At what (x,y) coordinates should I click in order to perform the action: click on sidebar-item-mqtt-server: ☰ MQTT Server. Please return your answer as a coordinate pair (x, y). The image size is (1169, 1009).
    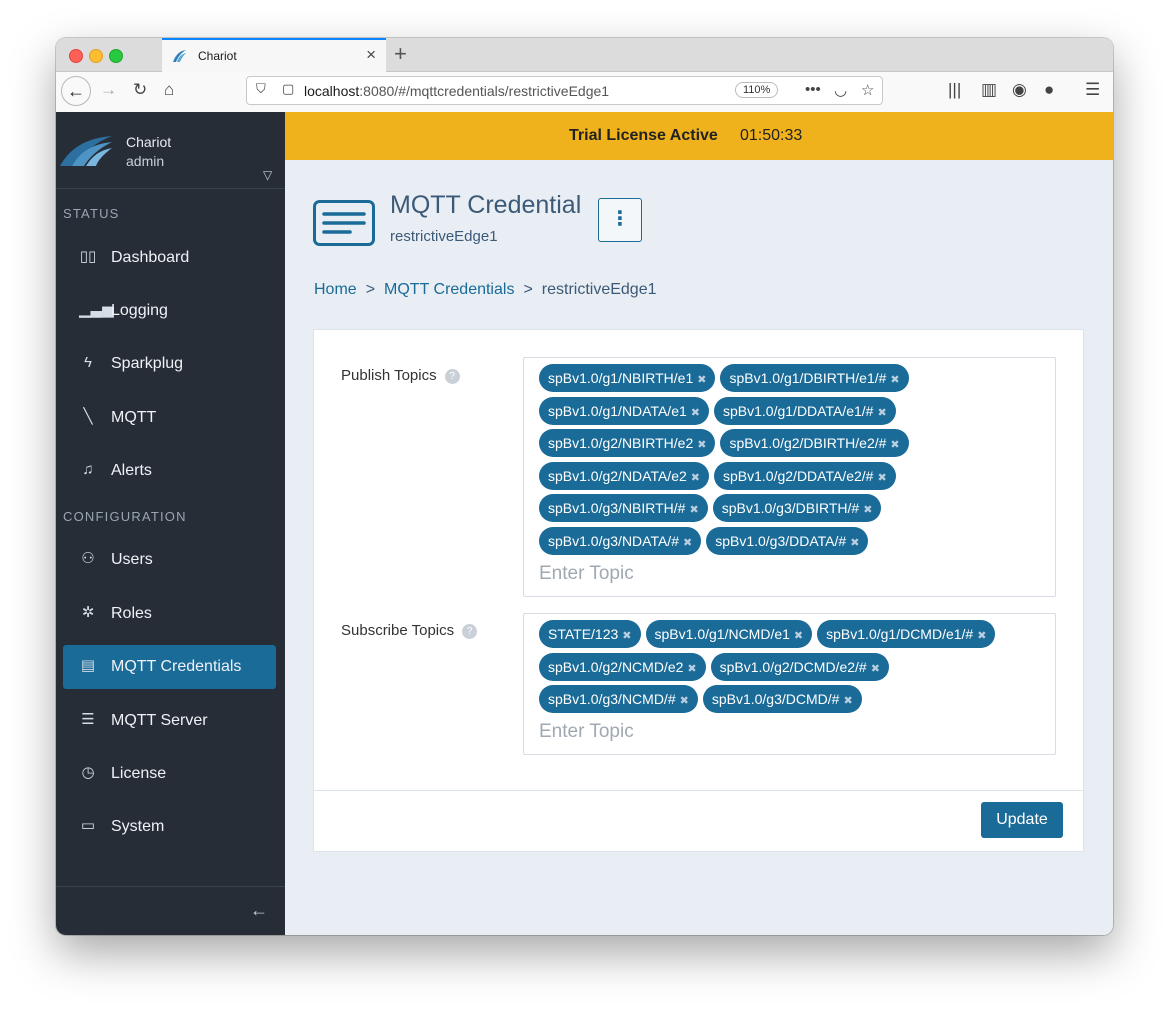
    Looking at the image, I should click on (169, 721).